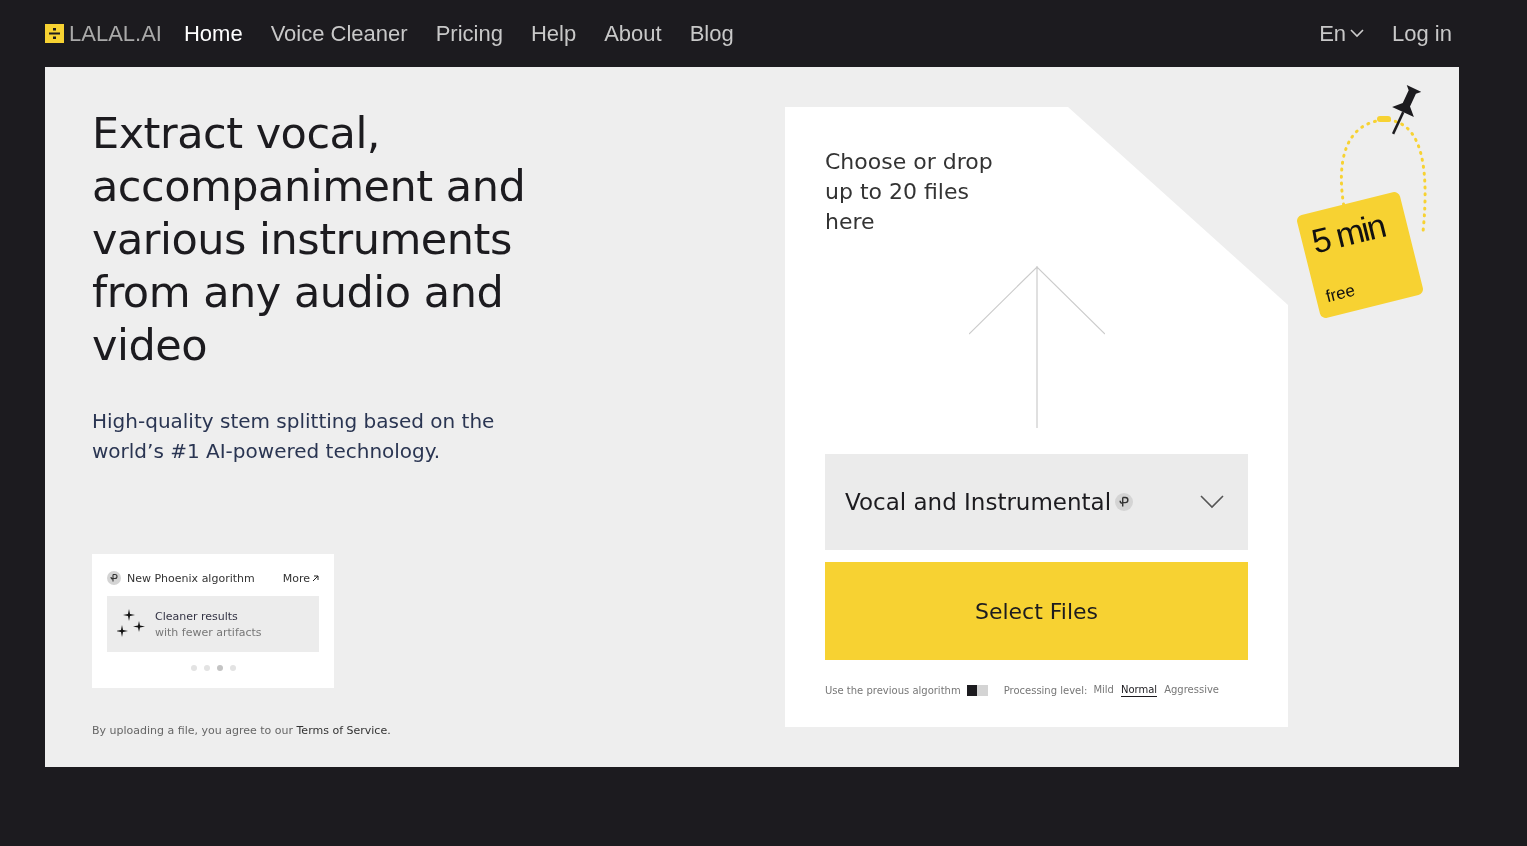  Describe the element at coordinates (197, 616) in the screenshot. I see `feature-title: Cleaner results` at that location.